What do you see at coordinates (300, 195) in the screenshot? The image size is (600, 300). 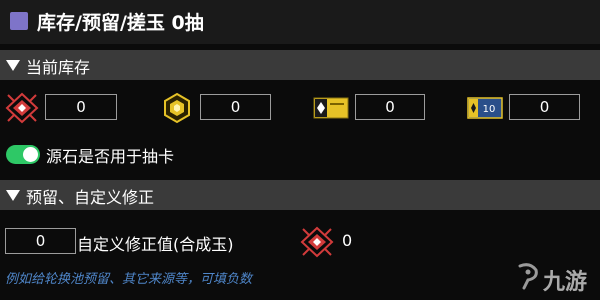 I see `section-reserve-header: 预留、自定义修正` at bounding box center [300, 195].